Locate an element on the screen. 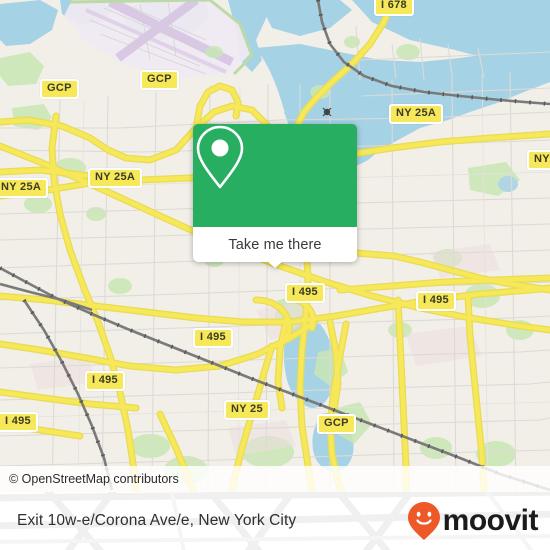 This screenshot has width=550, height=550. destination-callout: Take me there is located at coordinates (275, 196).